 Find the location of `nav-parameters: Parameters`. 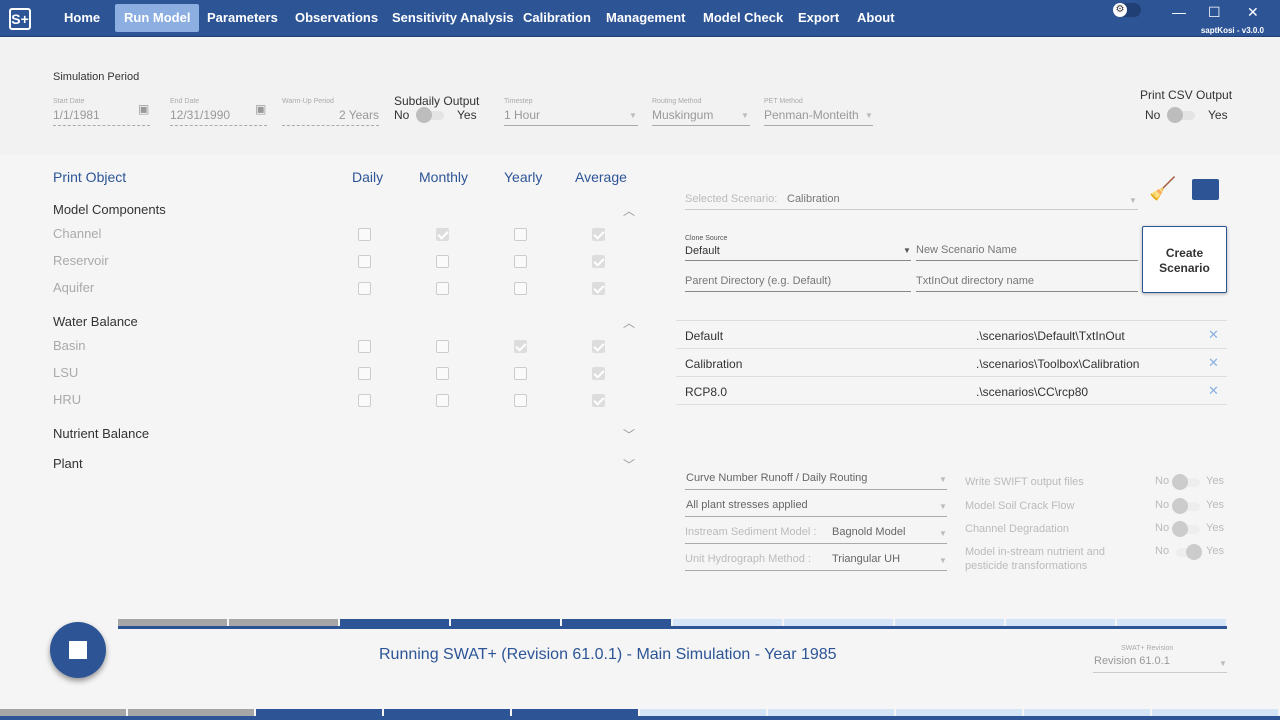

nav-parameters: Parameters is located at coordinates (242, 18).